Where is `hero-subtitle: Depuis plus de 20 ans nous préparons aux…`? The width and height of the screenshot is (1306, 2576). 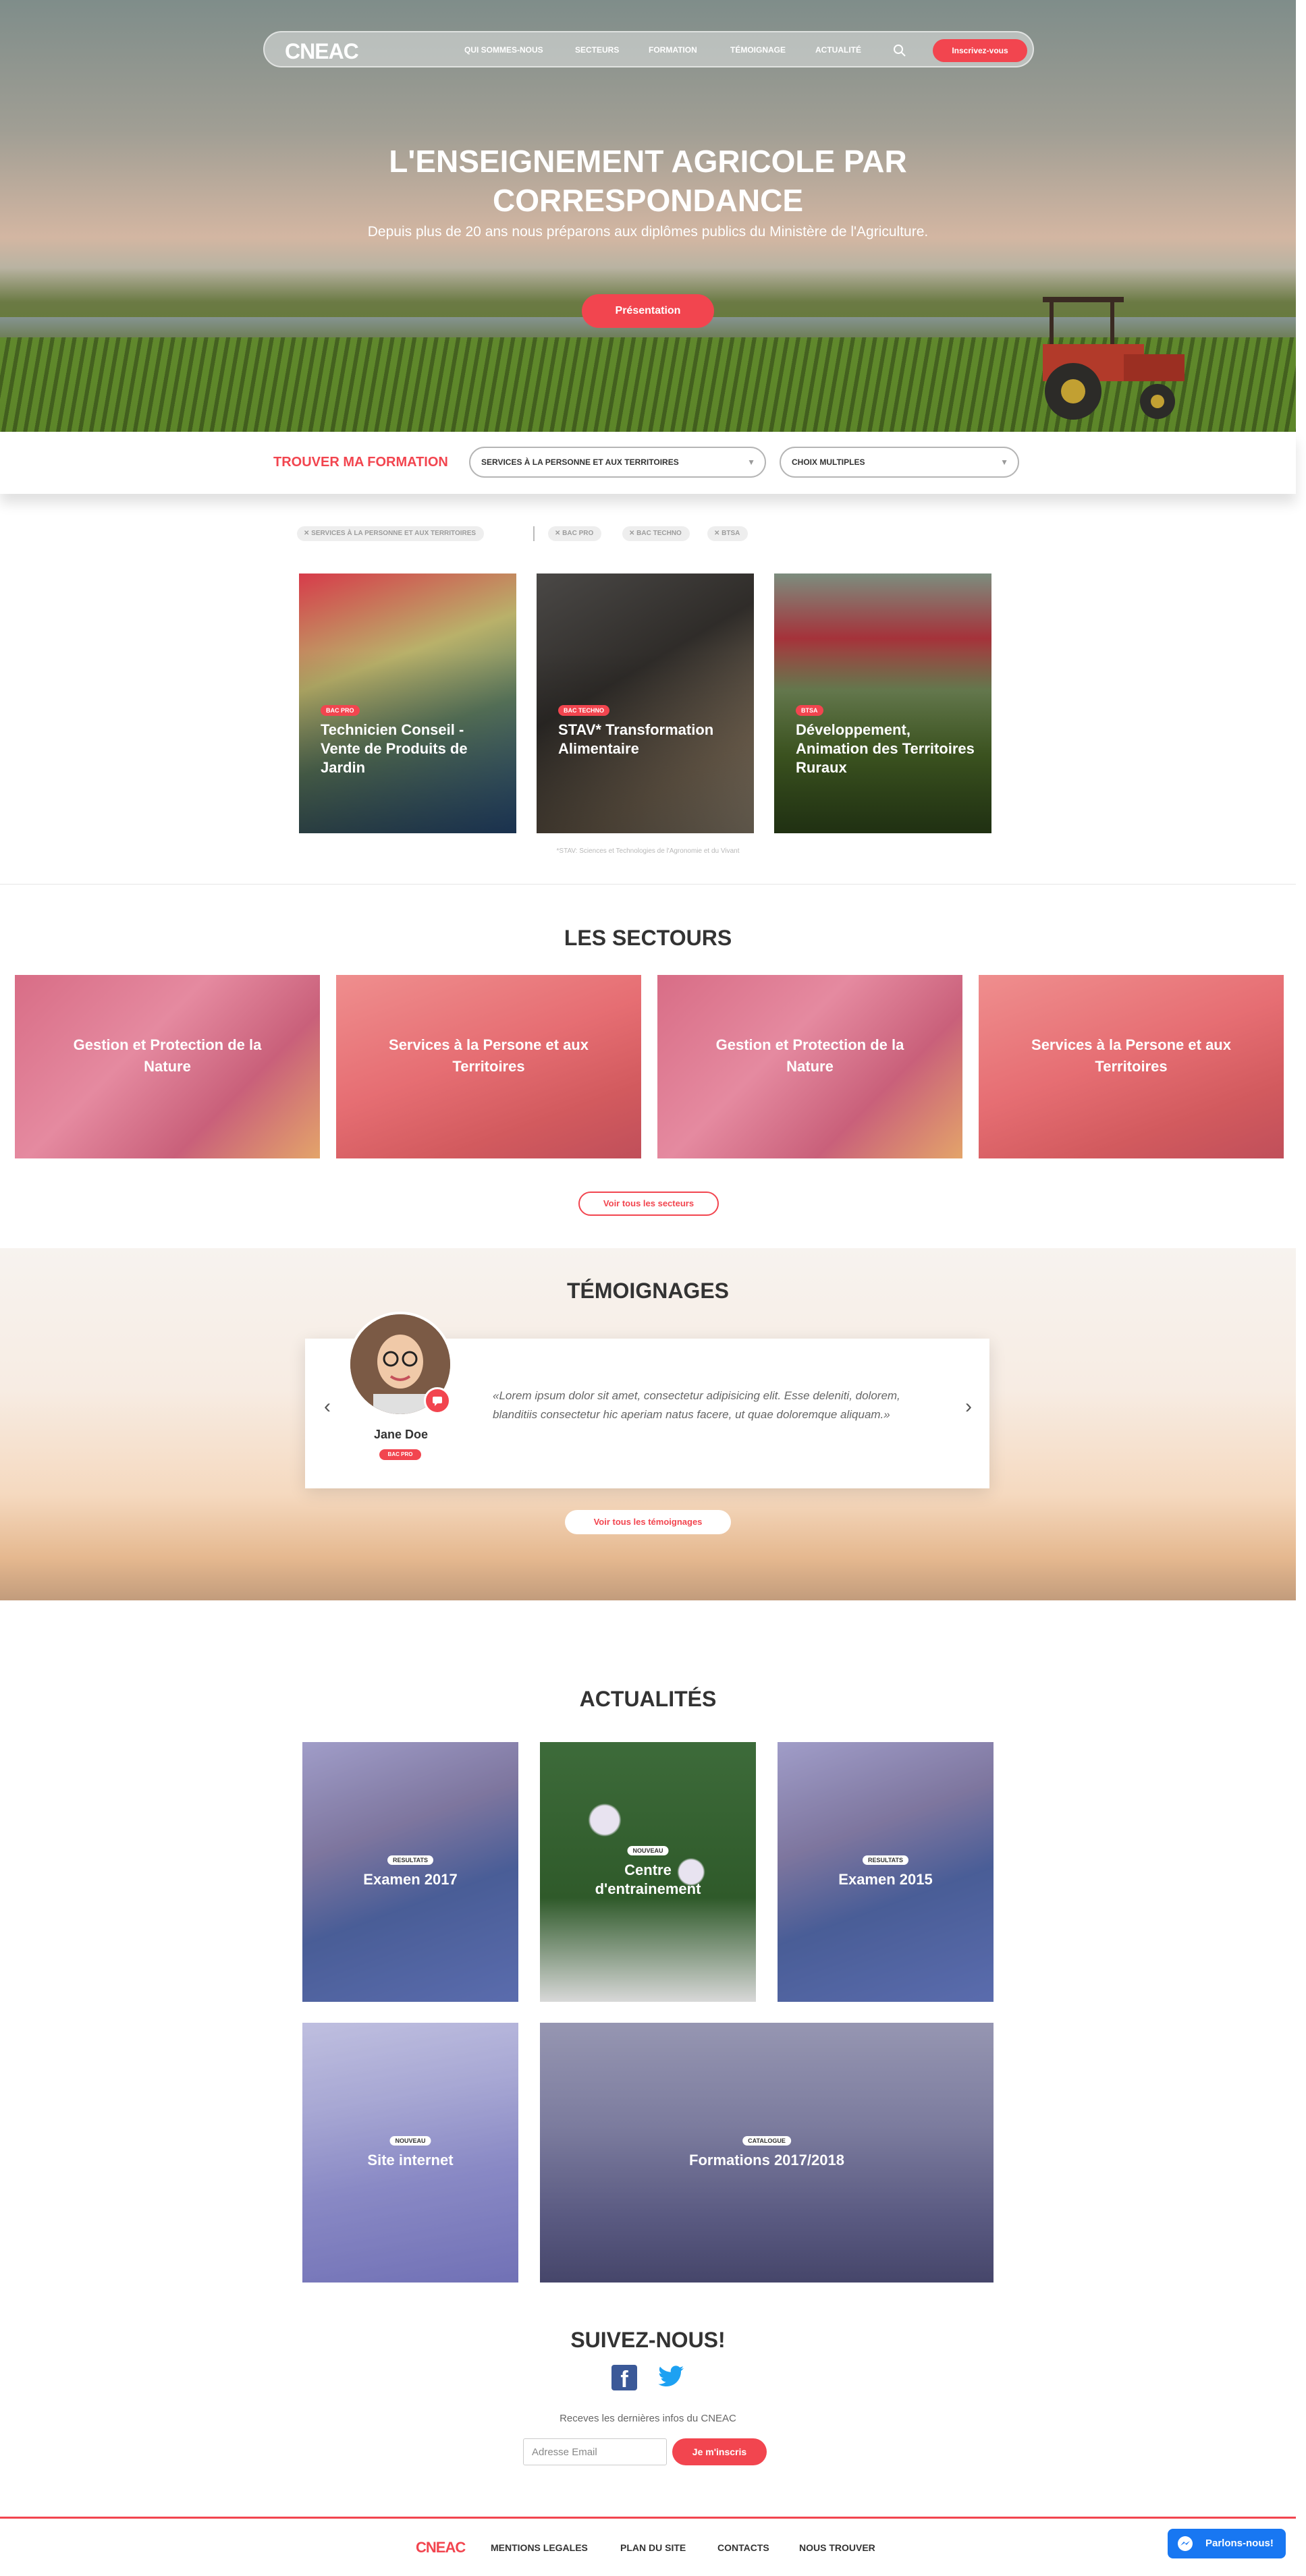 hero-subtitle: Depuis plus de 20 ans nous préparons aux… is located at coordinates (648, 232).